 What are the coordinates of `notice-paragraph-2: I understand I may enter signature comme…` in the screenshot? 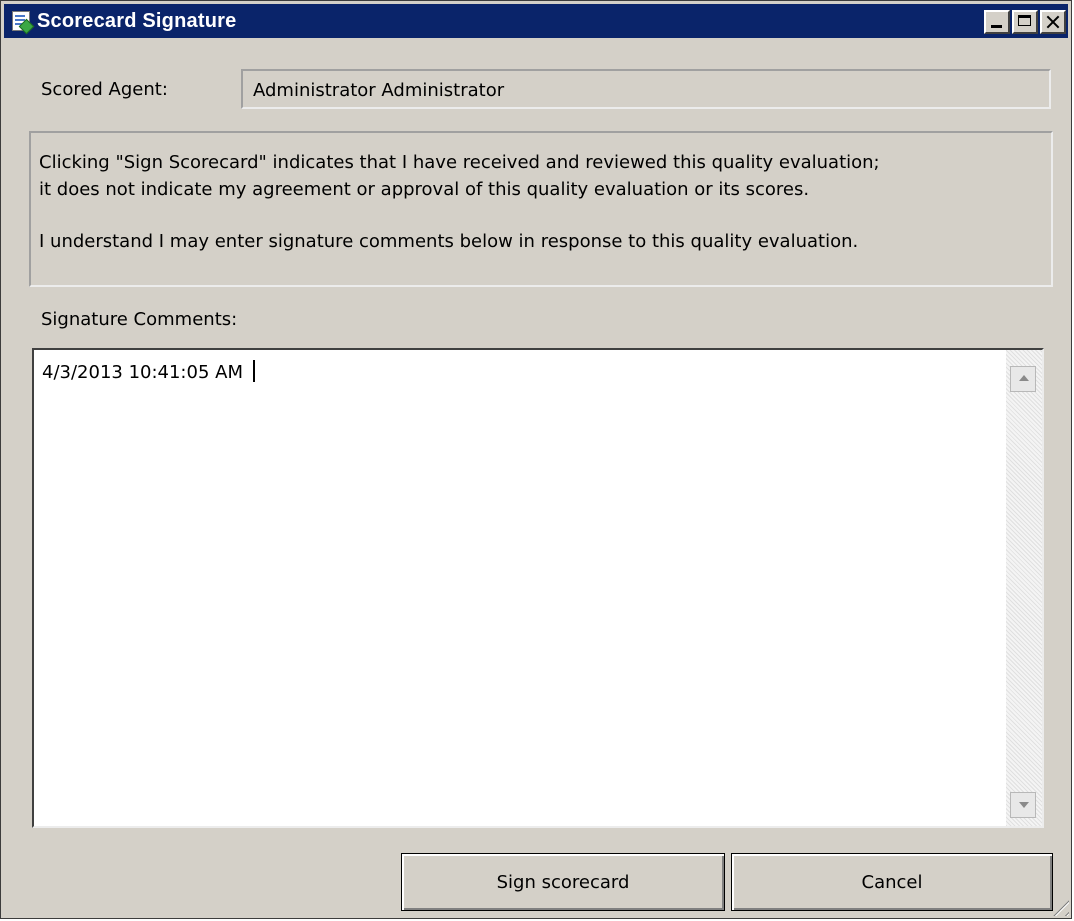 It's located at (449, 241).